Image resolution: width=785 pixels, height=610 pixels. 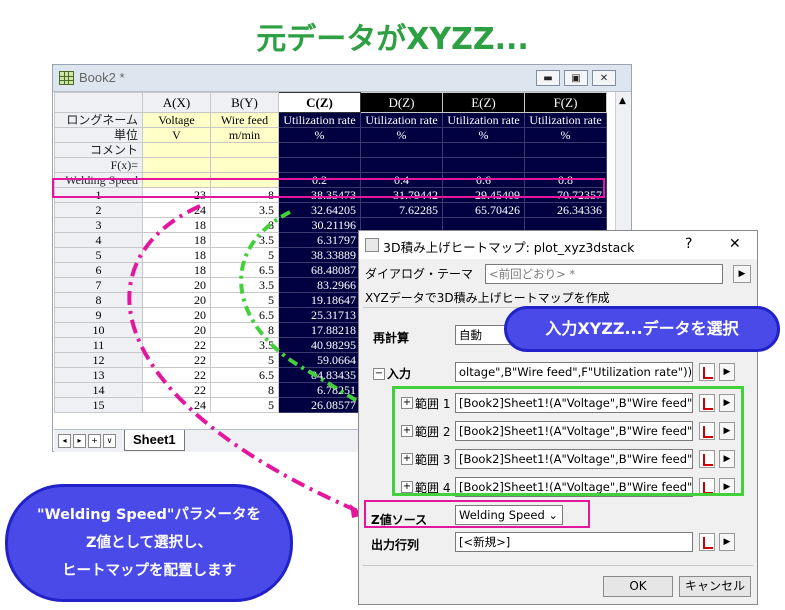 I want to click on recalc-value: 自動, so click(x=470, y=335).